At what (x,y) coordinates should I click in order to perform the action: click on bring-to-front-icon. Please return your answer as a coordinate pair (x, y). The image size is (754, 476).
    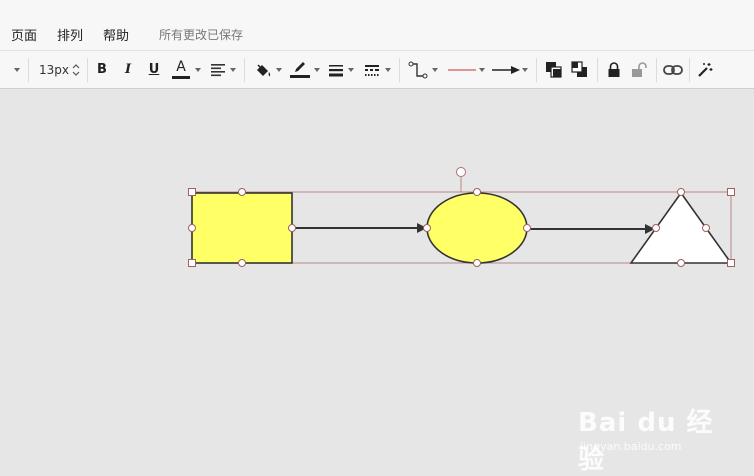
    Looking at the image, I should click on (554, 69).